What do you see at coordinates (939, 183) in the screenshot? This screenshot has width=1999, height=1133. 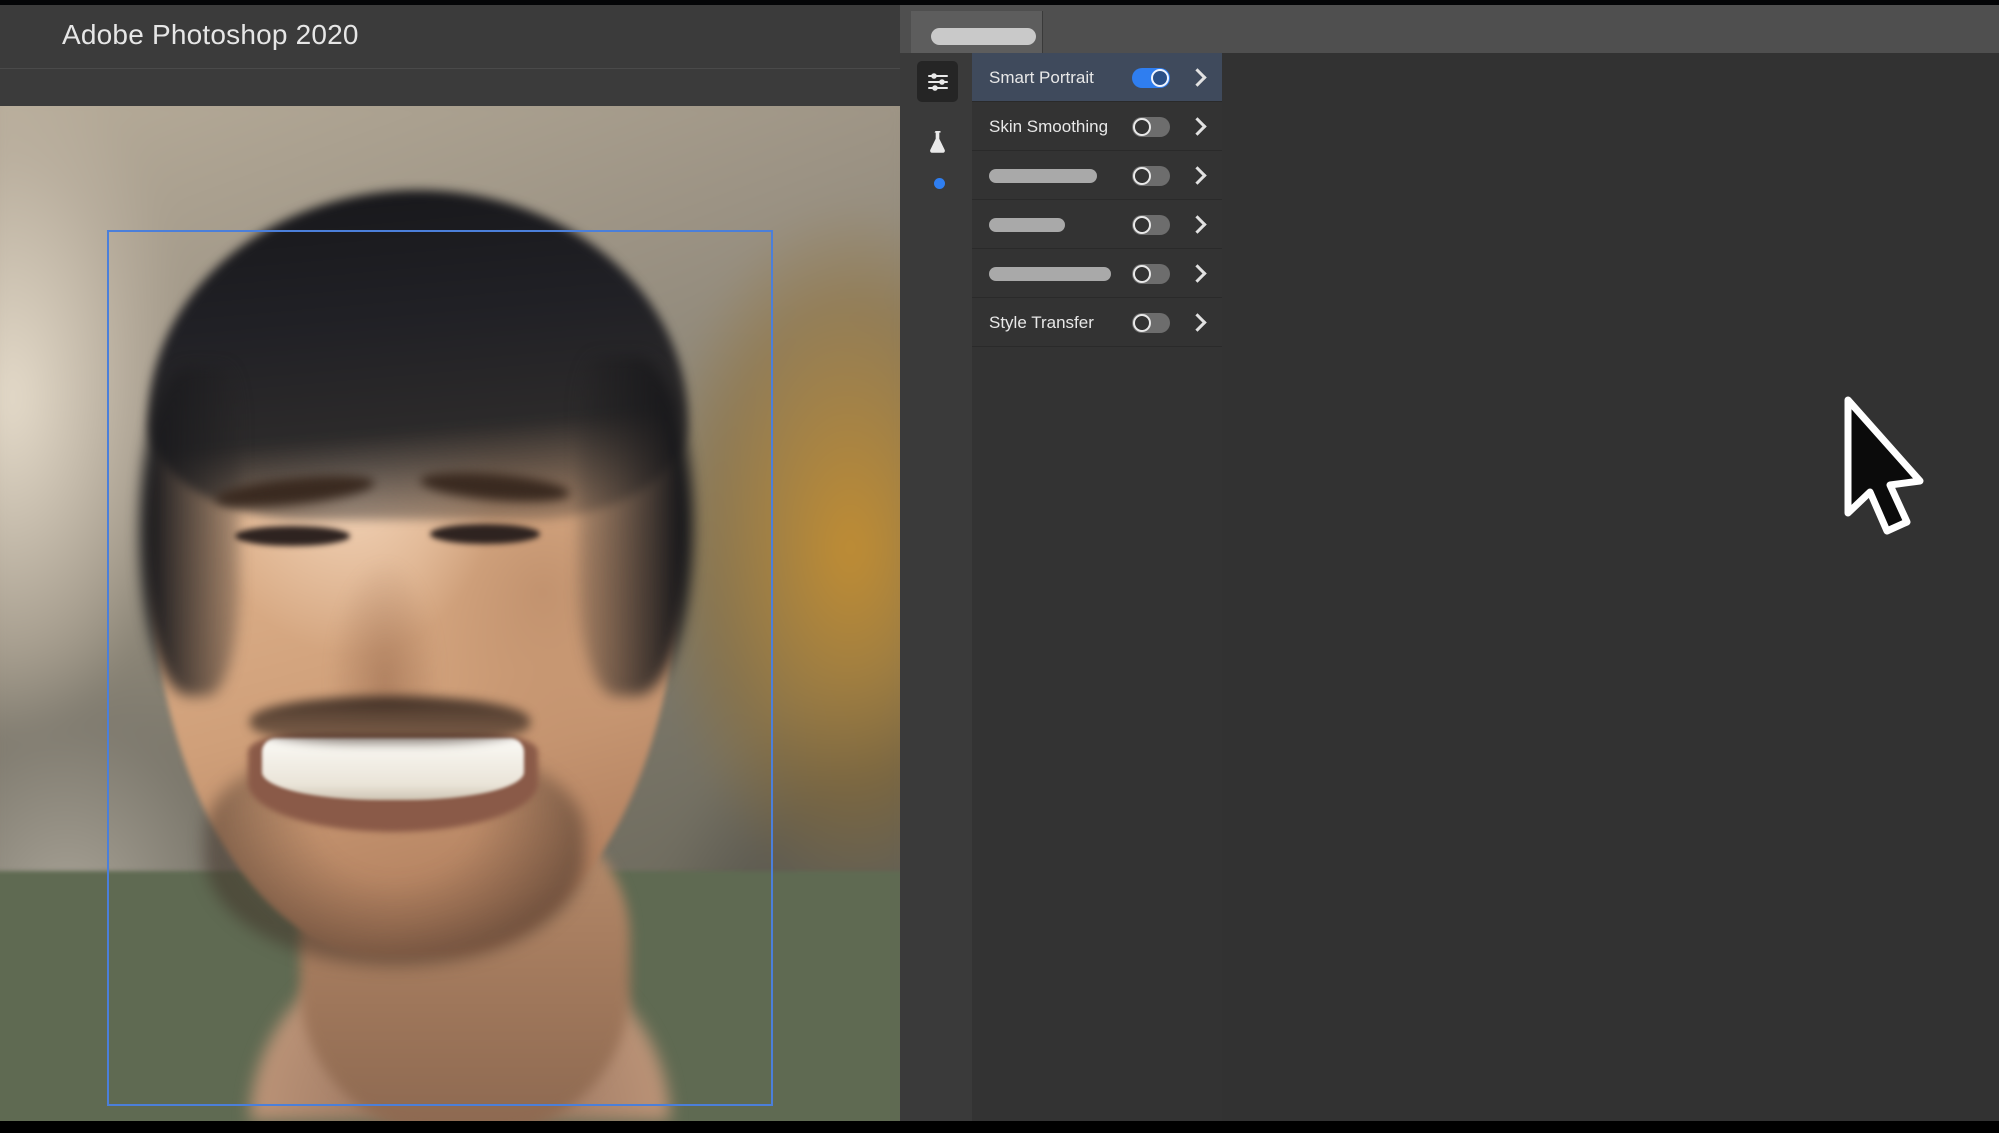 I see `status-dot-icon` at bounding box center [939, 183].